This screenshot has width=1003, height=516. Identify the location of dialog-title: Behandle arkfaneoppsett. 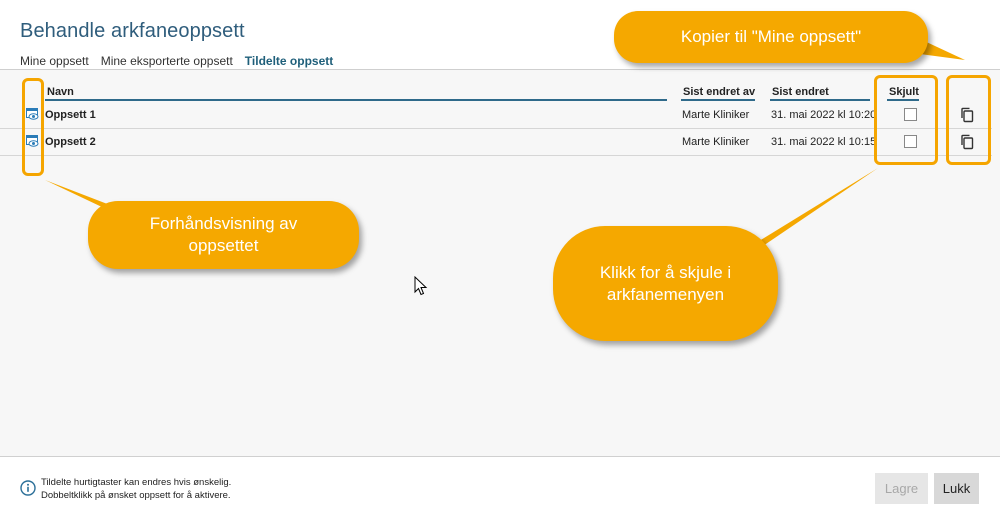
(132, 31).